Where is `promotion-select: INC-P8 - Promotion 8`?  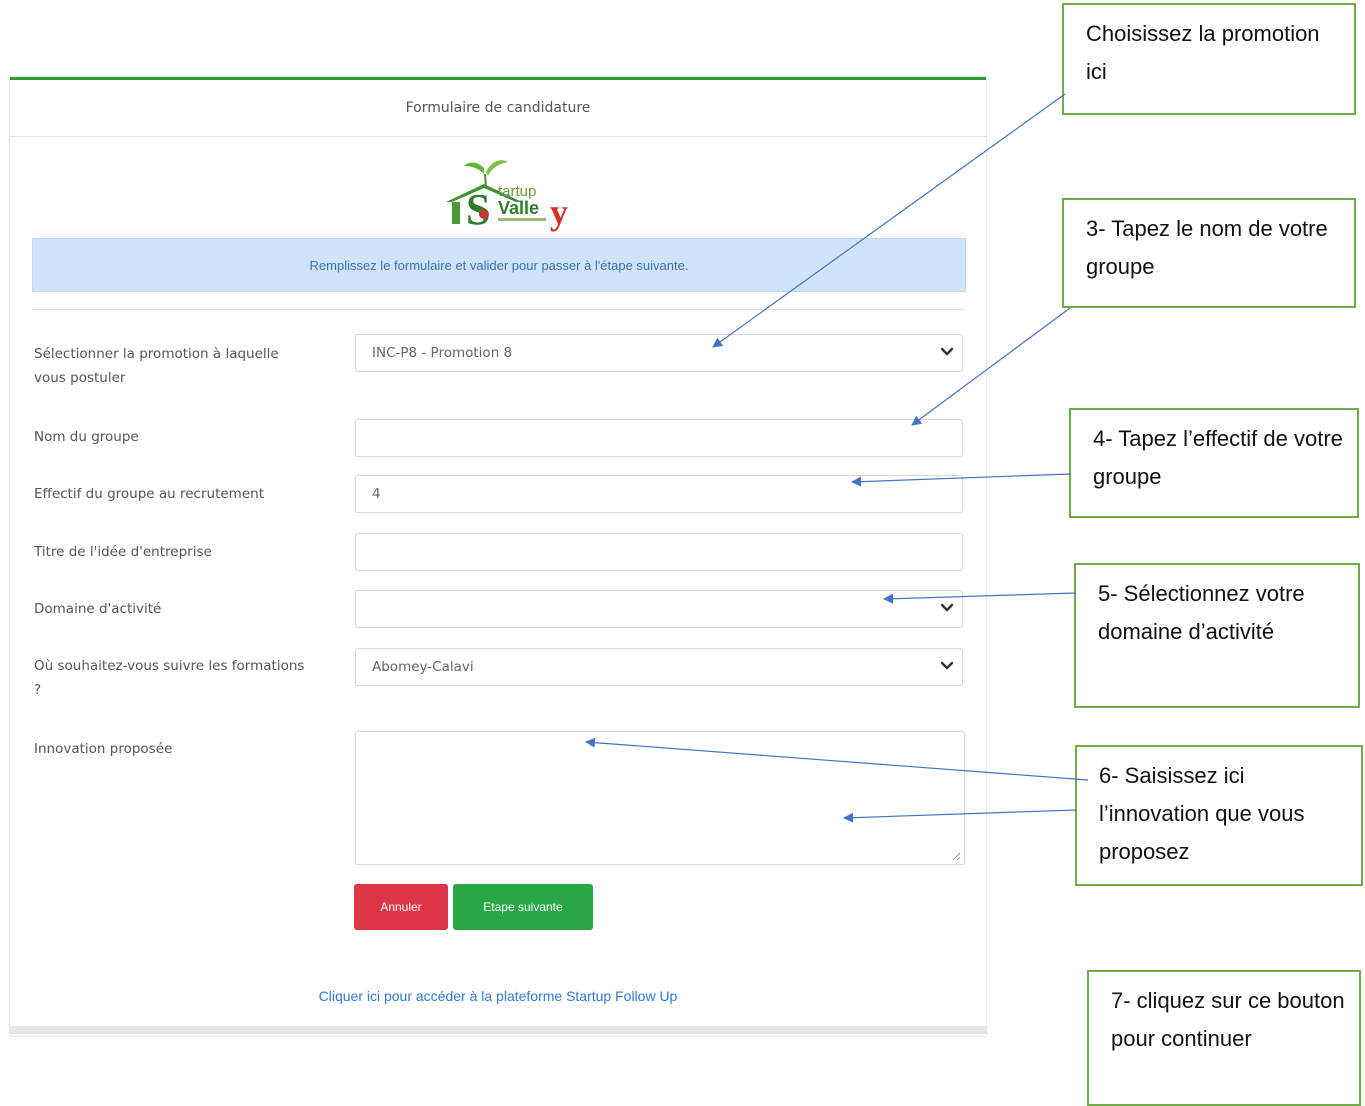 promotion-select: INC-P8 - Promotion 8 is located at coordinates (659, 353).